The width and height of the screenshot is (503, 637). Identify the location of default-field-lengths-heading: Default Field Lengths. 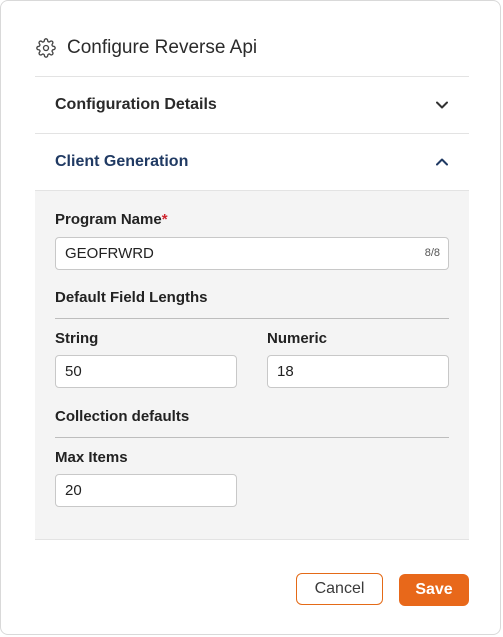
(131, 297).